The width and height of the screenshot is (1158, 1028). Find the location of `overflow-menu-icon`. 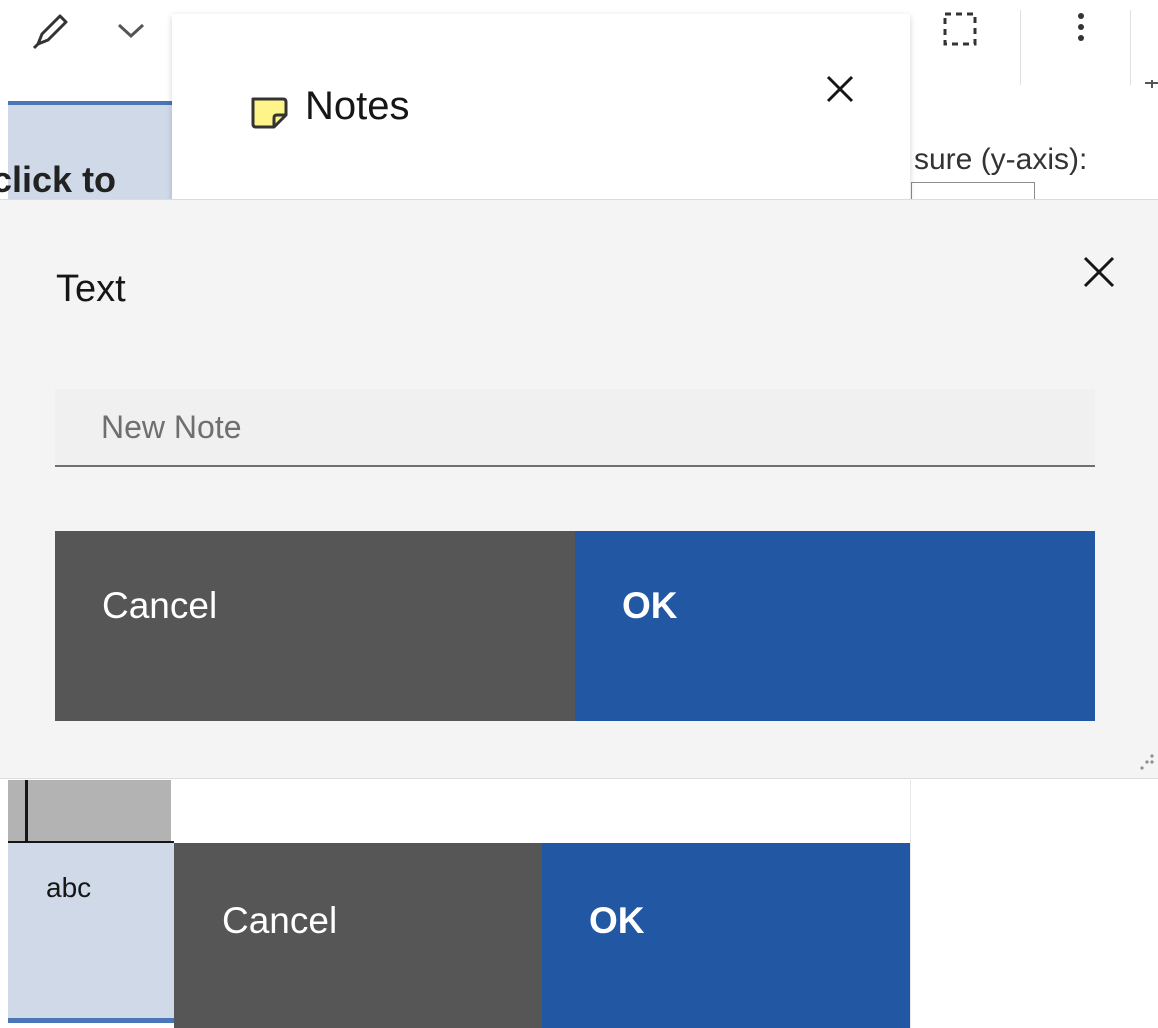

overflow-menu-icon is located at coordinates (1081, 28).